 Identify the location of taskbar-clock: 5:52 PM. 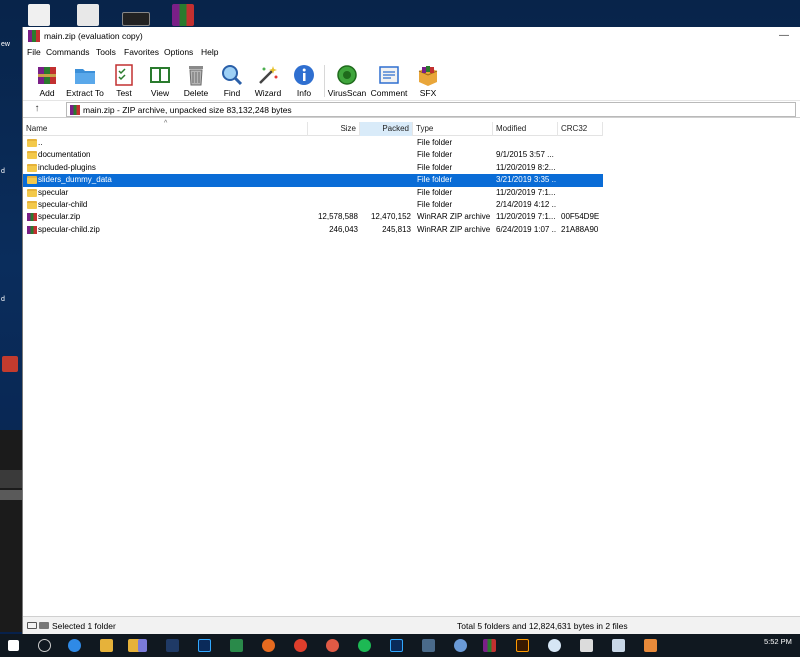
(778, 641).